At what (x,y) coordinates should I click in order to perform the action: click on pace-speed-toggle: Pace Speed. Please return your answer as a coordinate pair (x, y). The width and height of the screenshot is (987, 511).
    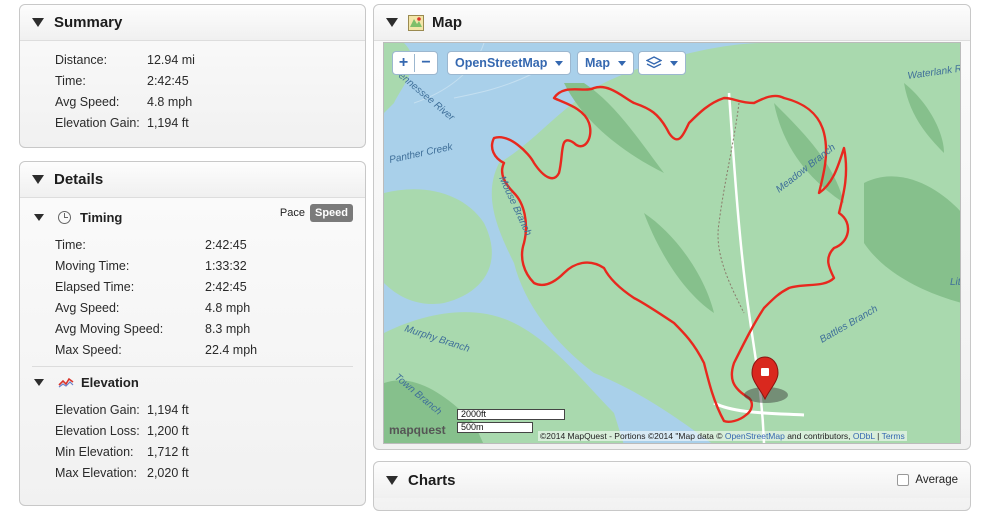
    Looking at the image, I should click on (314, 213).